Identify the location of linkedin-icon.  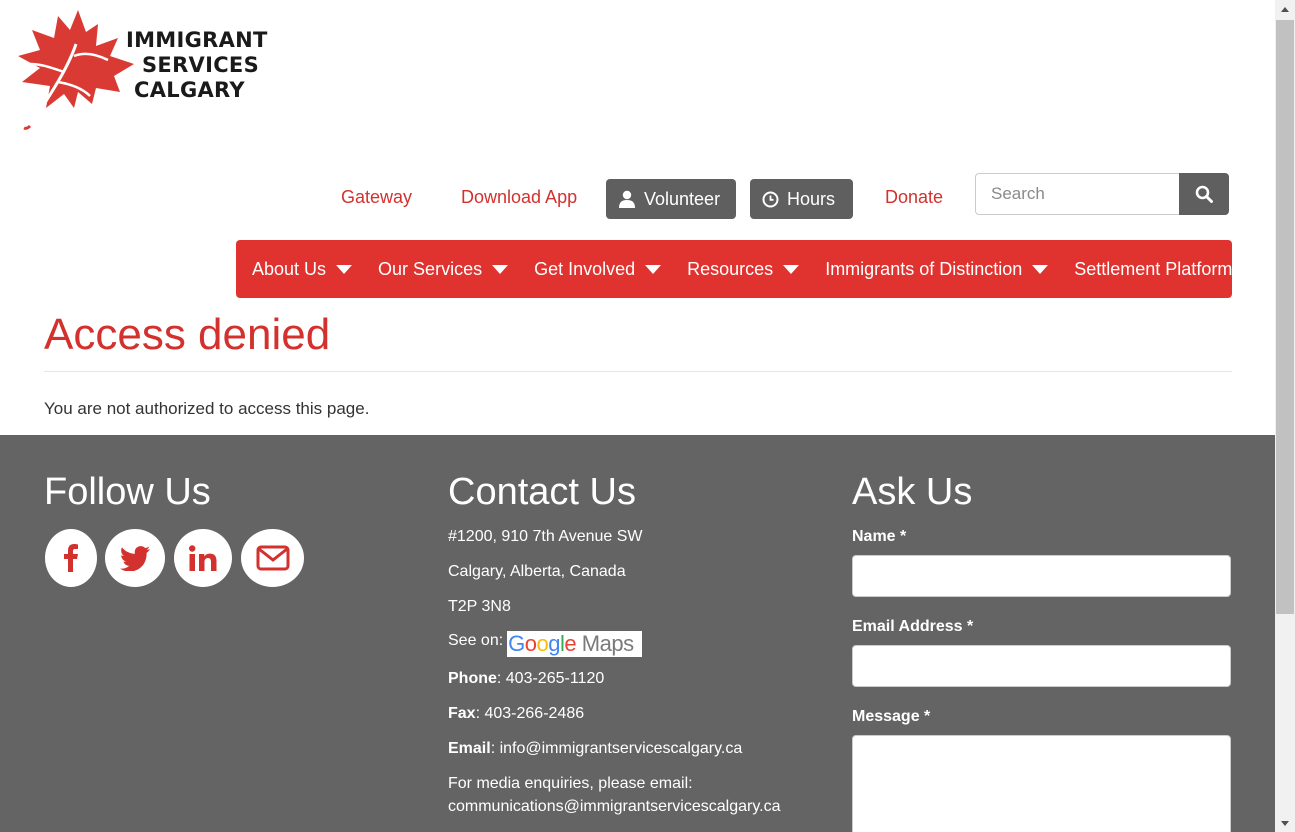
(203, 558).